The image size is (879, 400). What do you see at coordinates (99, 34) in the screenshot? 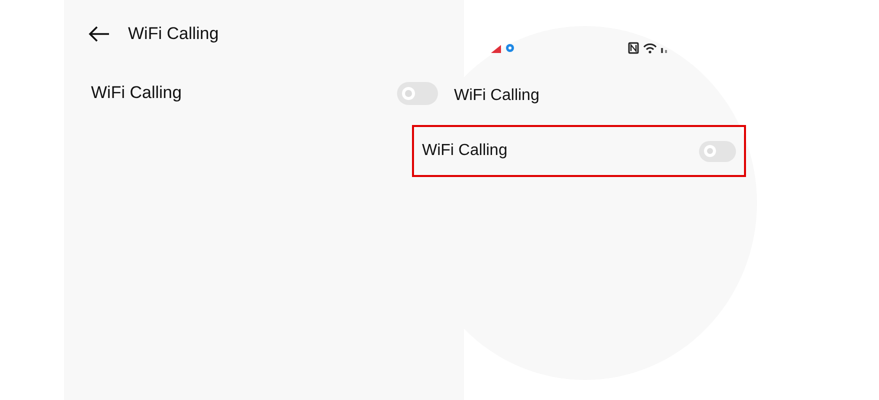
I see `back-icon` at bounding box center [99, 34].